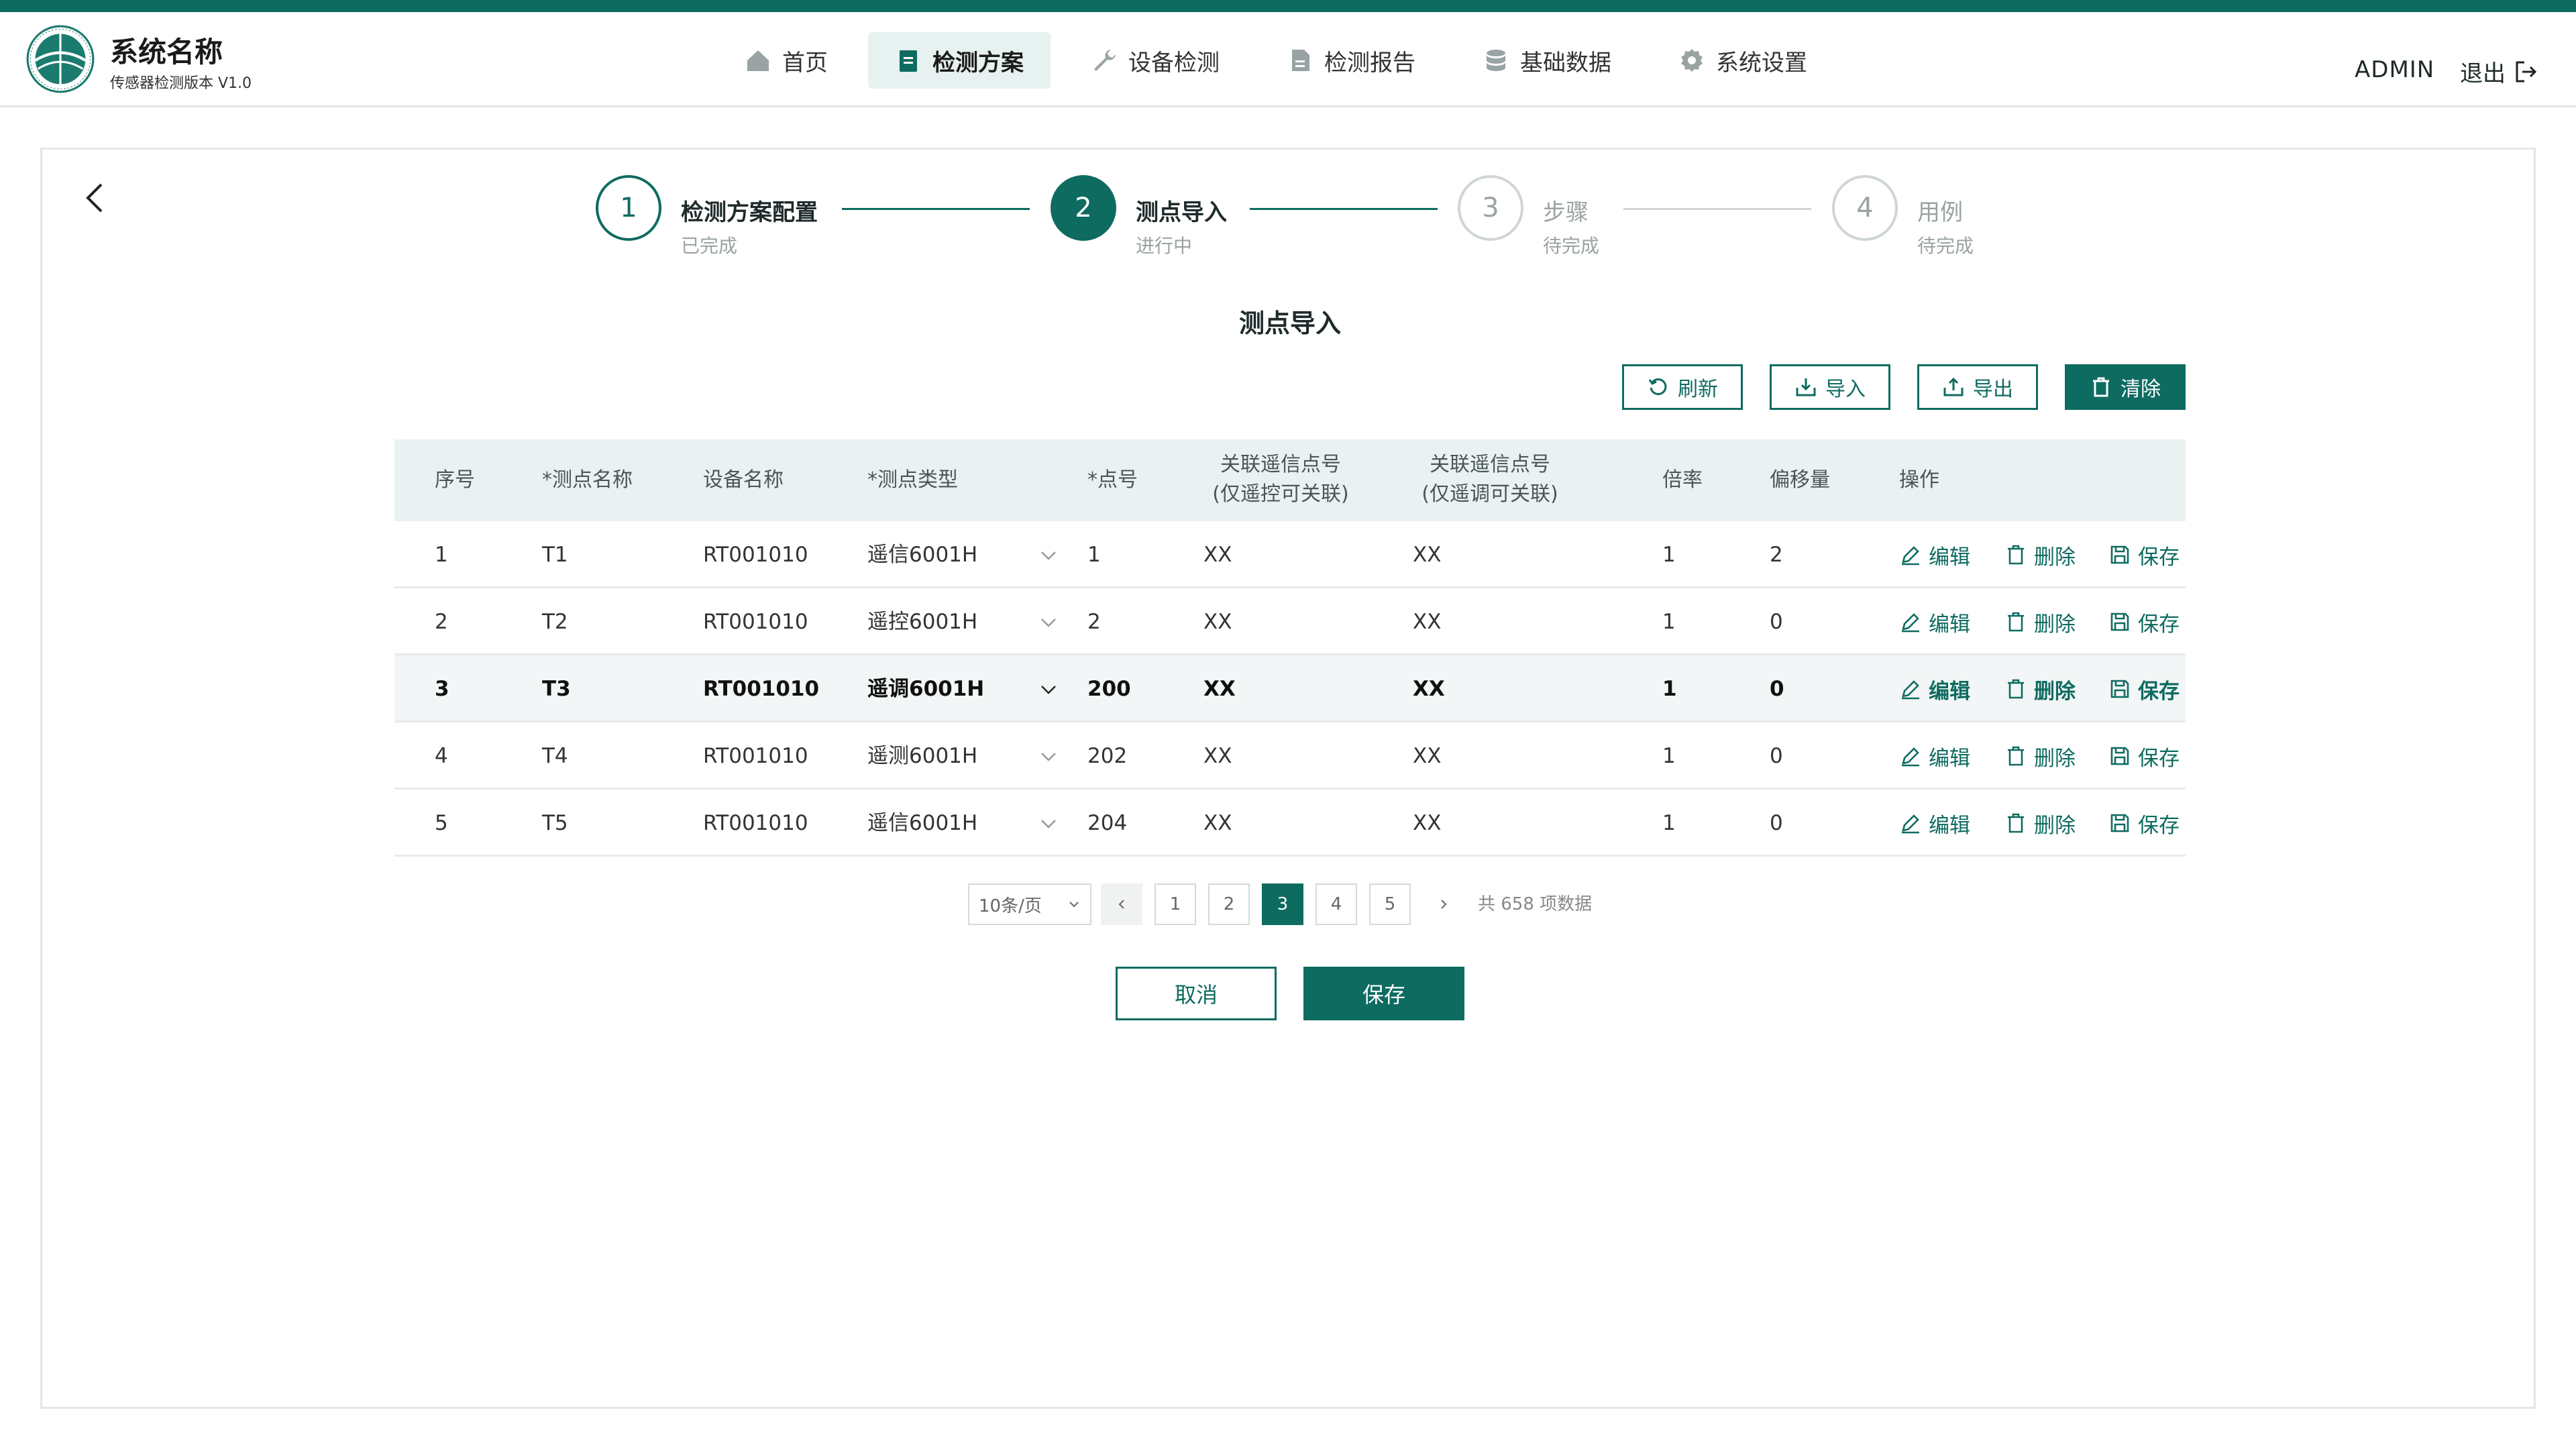 The width and height of the screenshot is (2576, 1449). I want to click on import-button: 导入, so click(1830, 387).